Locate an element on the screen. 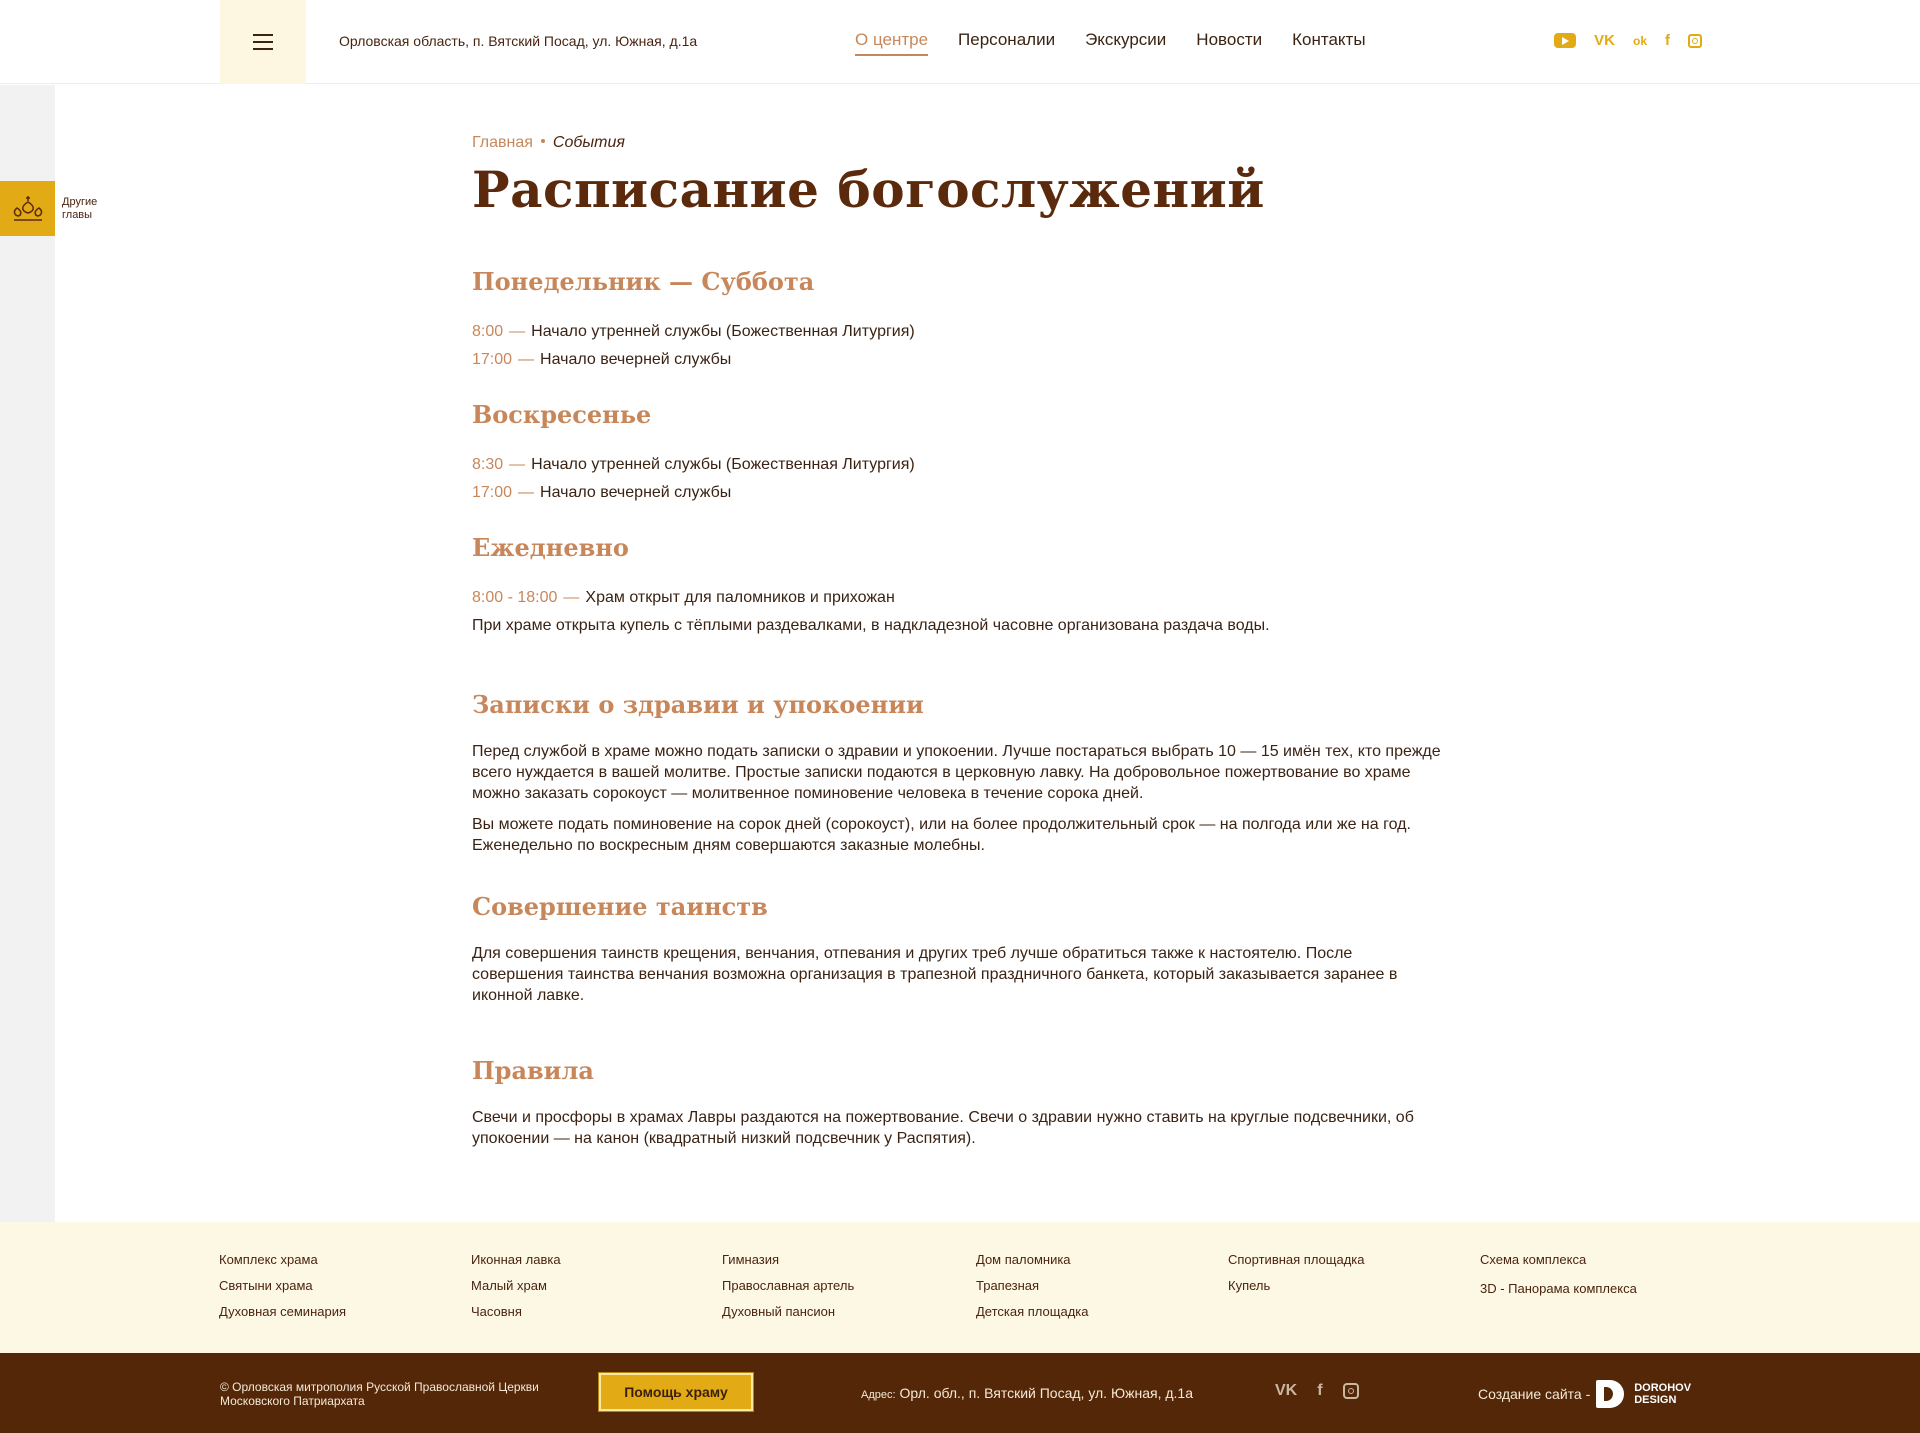 The height and width of the screenshot is (1433, 1920). footer-link: Малый храм is located at coordinates (516, 1285).